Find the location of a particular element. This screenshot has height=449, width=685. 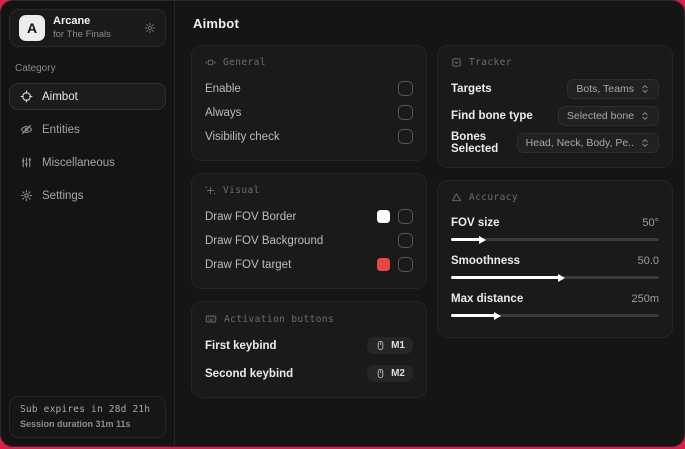

category-label: Category is located at coordinates (35, 68).